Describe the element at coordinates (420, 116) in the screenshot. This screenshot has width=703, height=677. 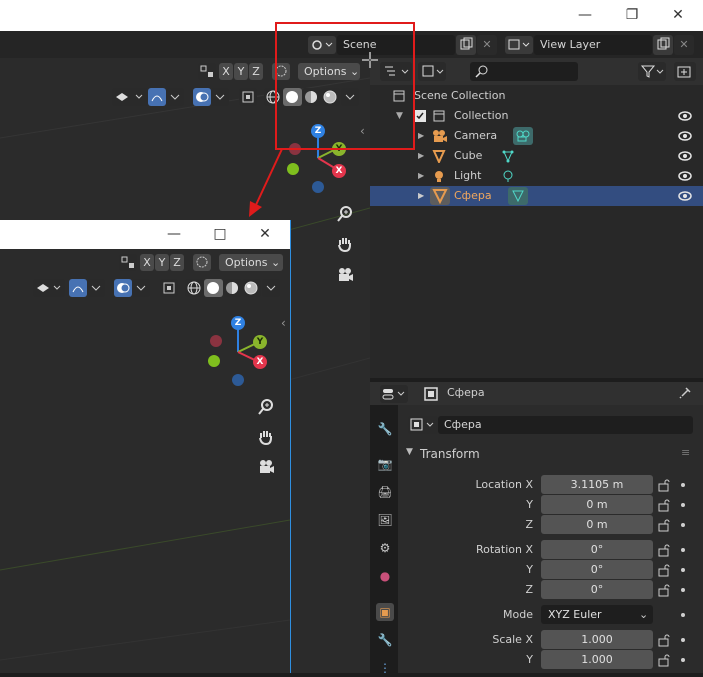
I see `checkbox-icon` at that location.